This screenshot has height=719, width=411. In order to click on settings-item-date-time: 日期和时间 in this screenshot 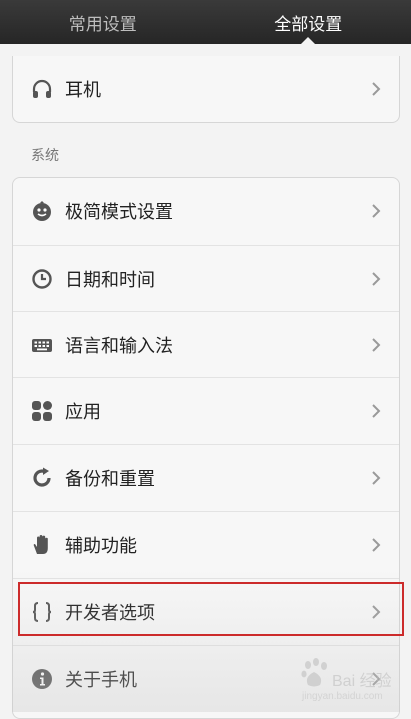, I will do `click(206, 278)`.